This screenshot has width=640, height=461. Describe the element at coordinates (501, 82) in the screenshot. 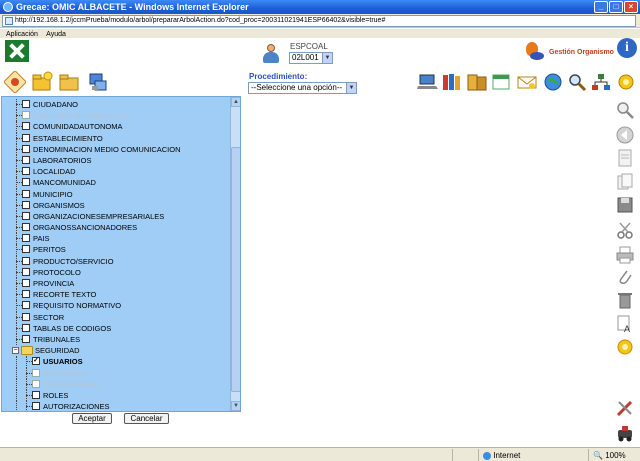

I see `calendar-icon` at that location.